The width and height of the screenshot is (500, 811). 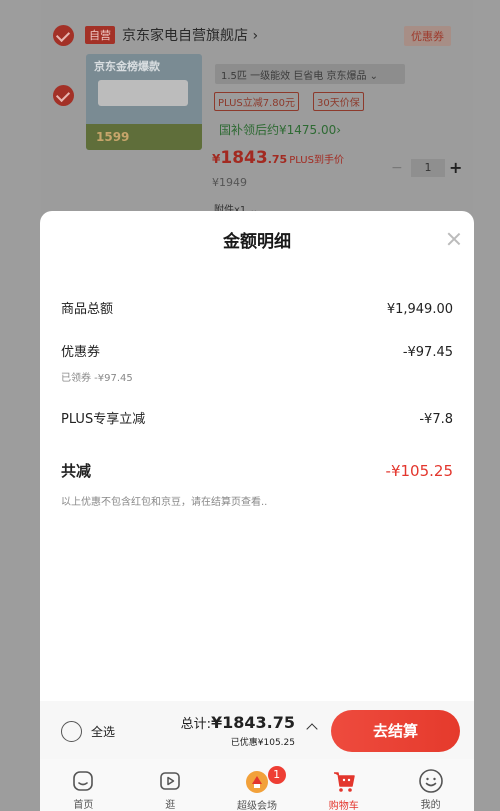 What do you see at coordinates (83, 780) in the screenshot?
I see `home-icon` at bounding box center [83, 780].